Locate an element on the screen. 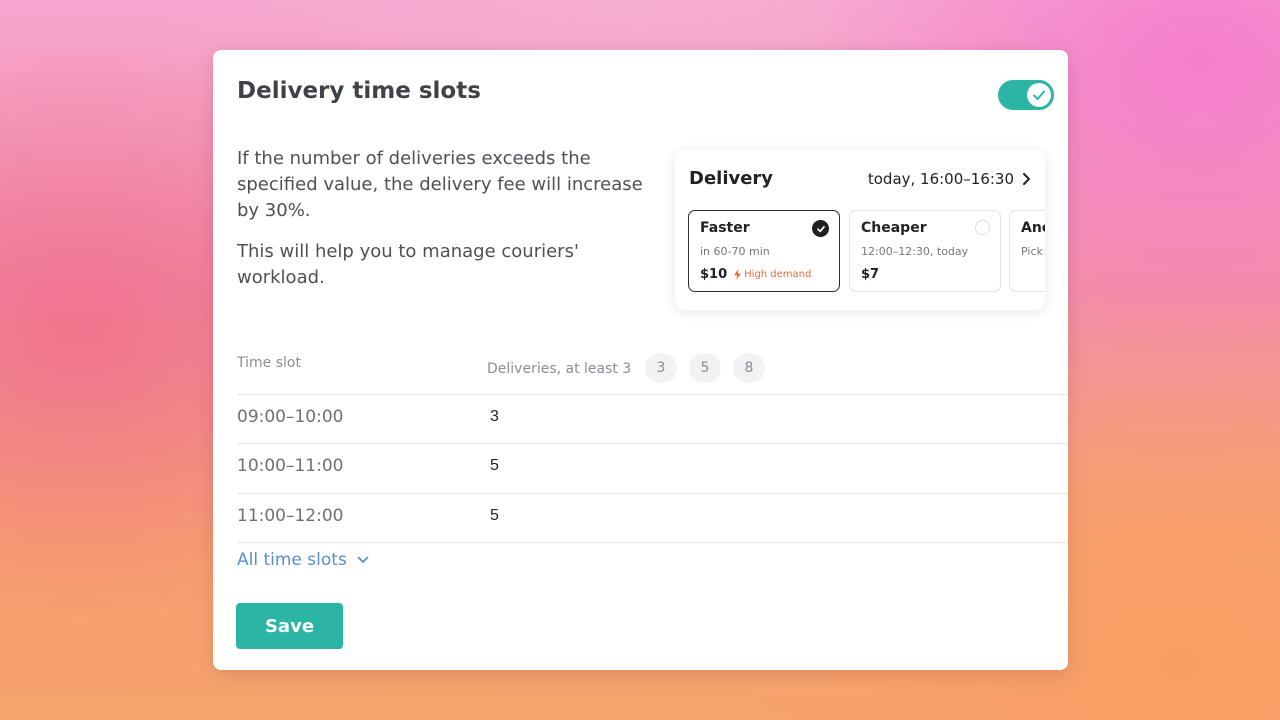  option-faster: Faster in 60-70 min $10 High demand is located at coordinates (764, 251).